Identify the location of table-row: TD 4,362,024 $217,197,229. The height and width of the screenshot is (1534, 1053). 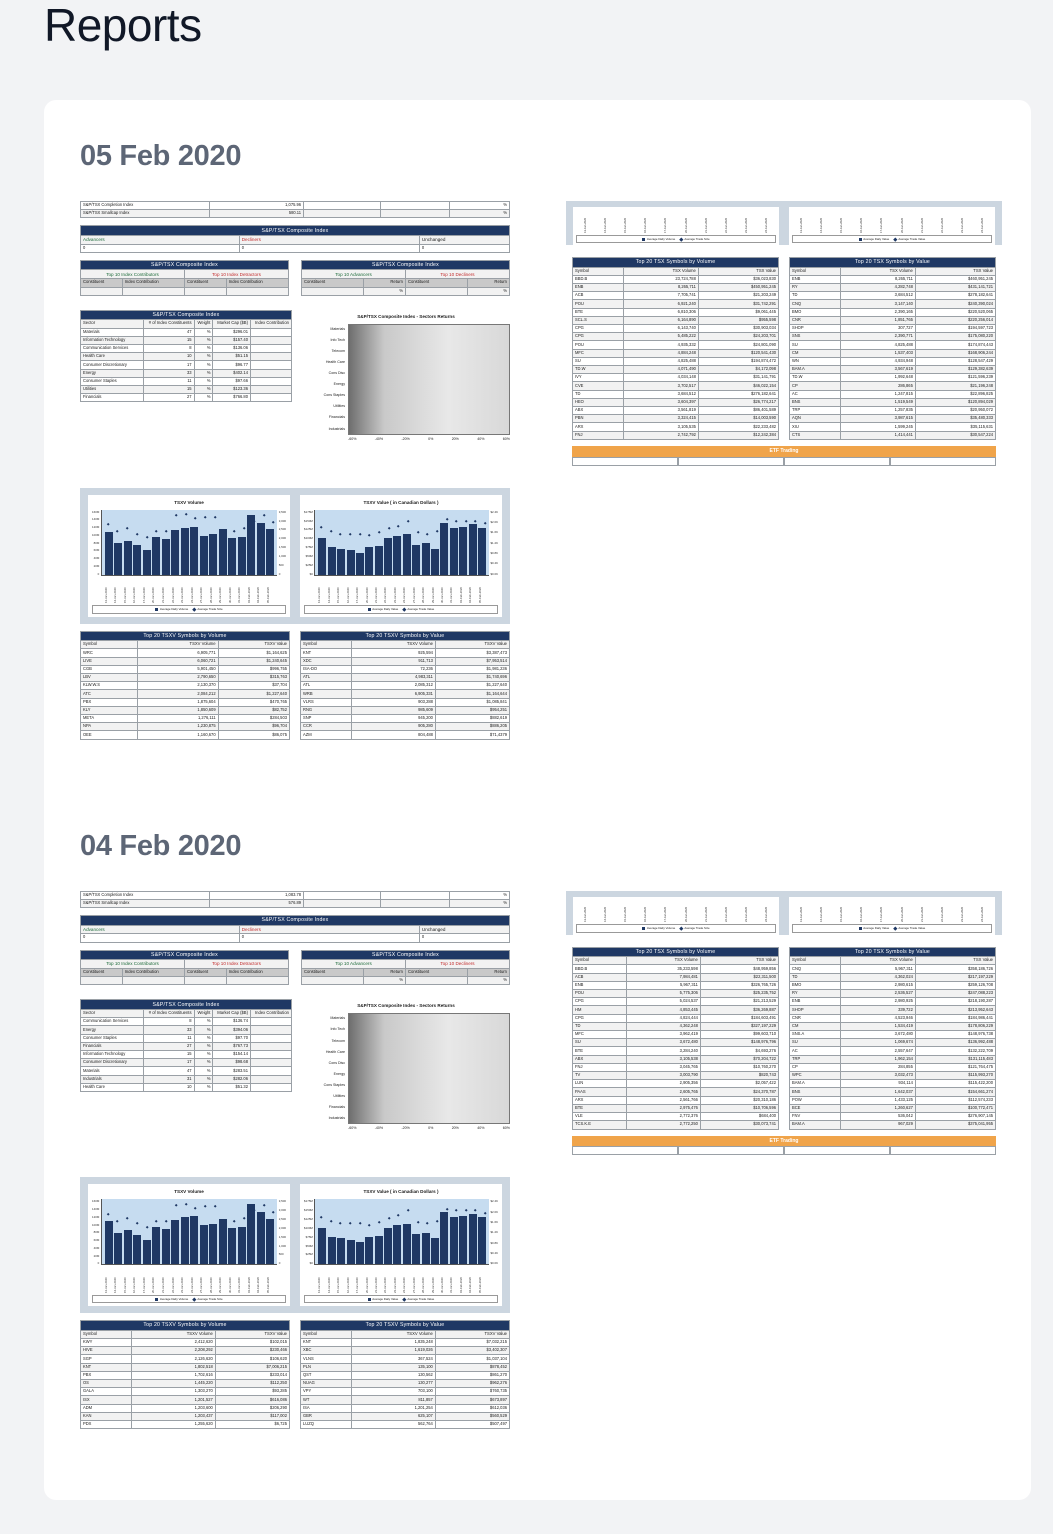
(893, 977).